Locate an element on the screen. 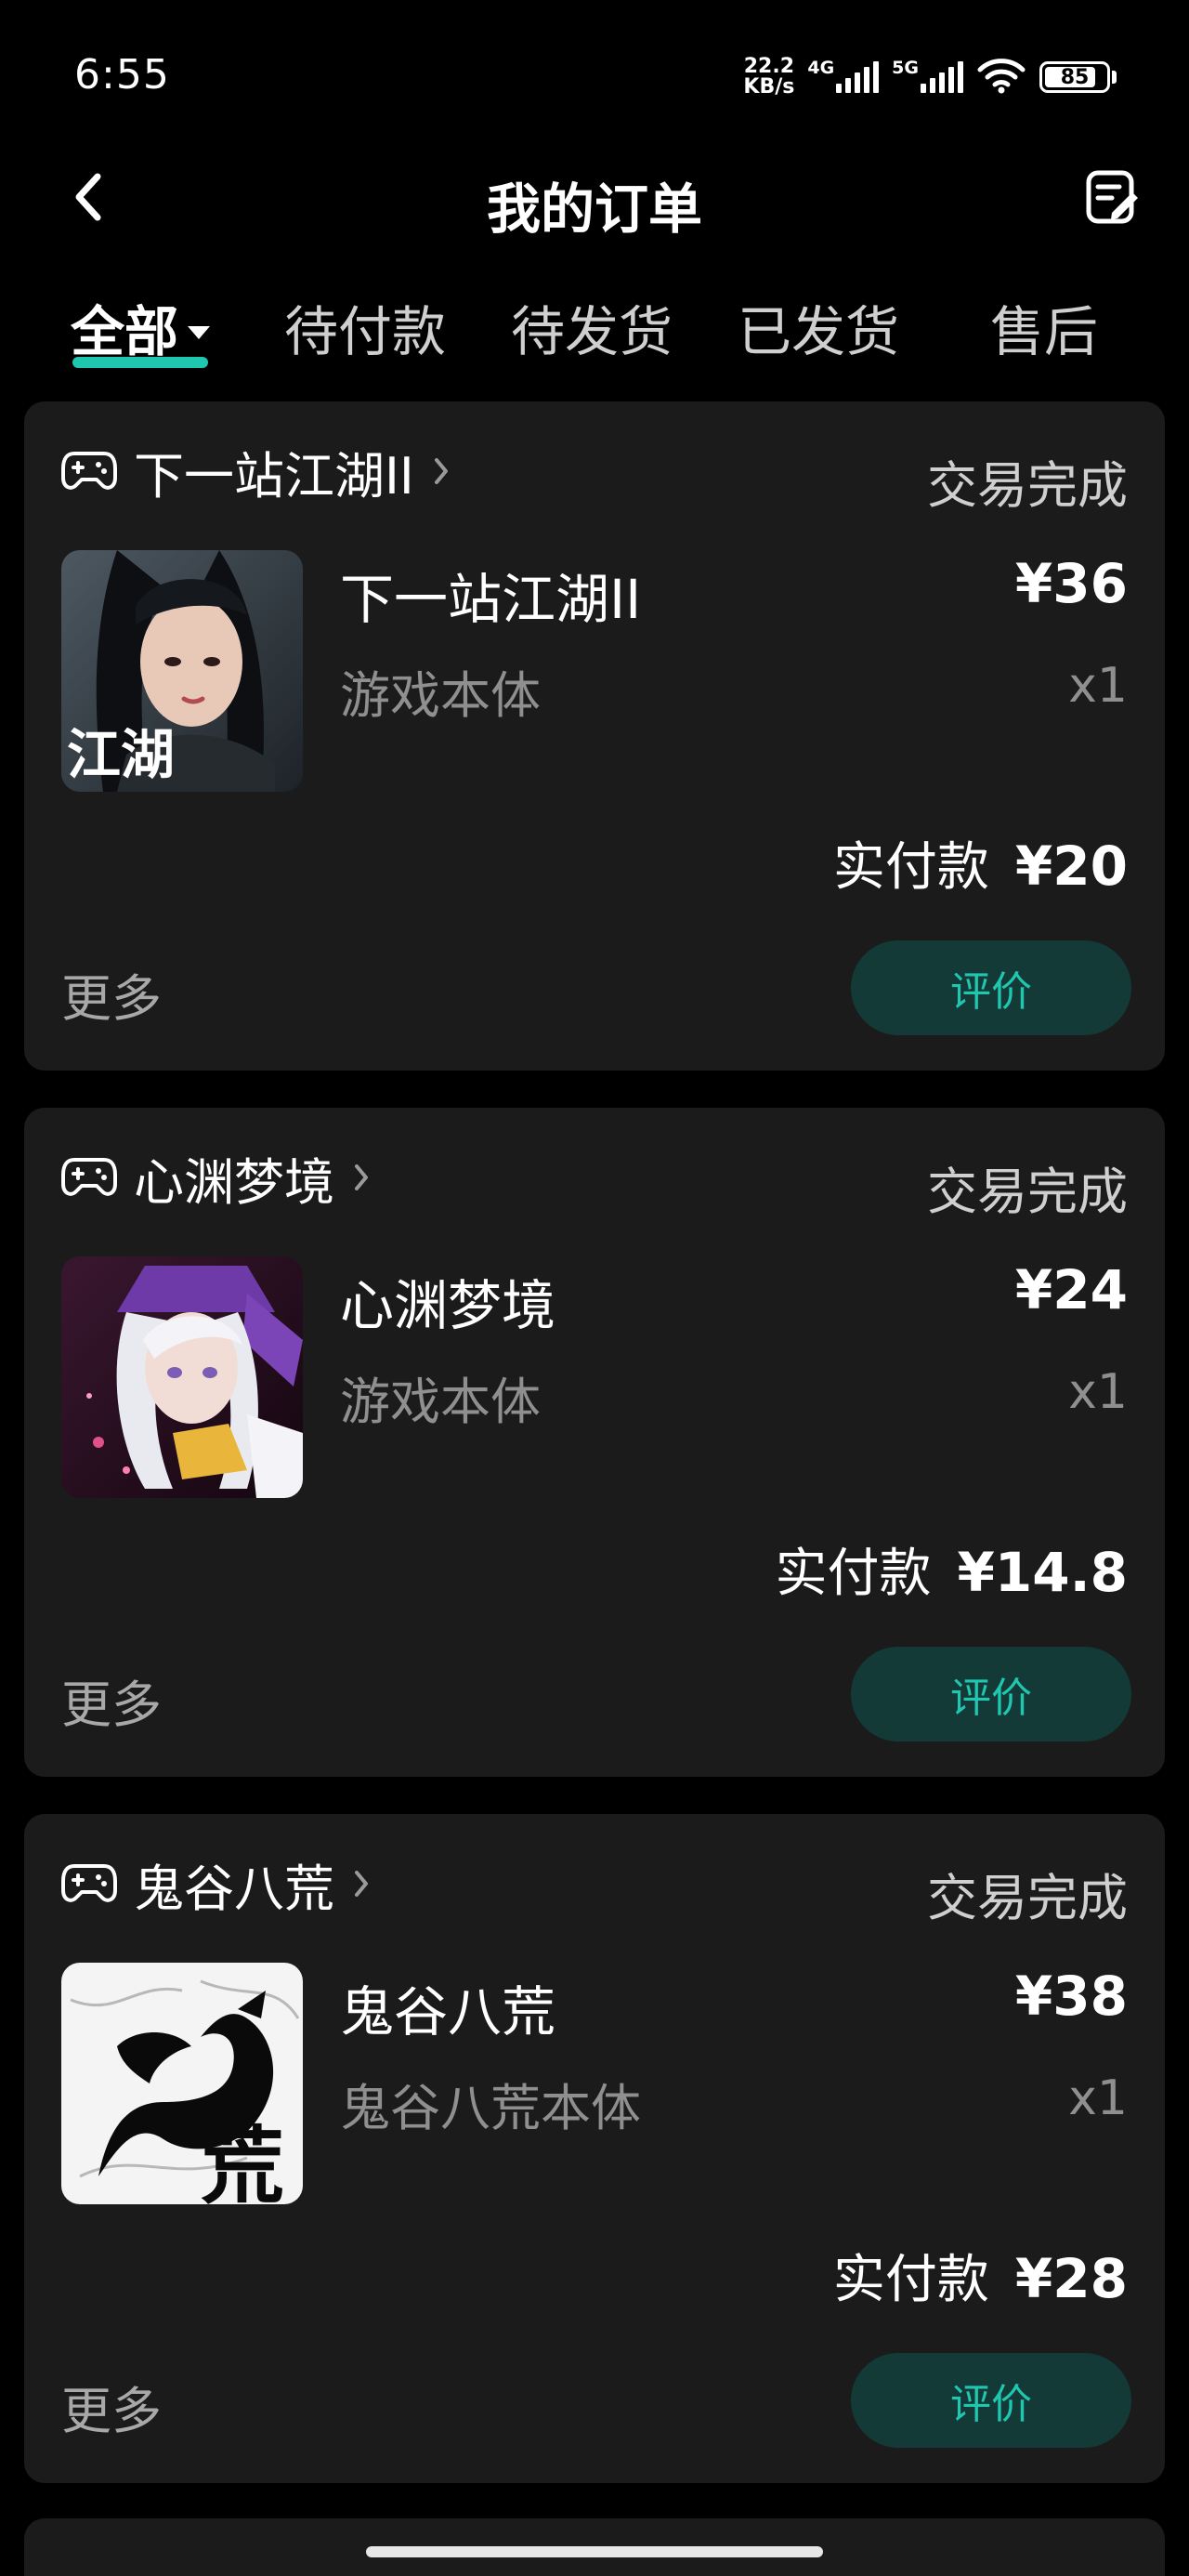  signal-5g-icon: 5G is located at coordinates (928, 75).